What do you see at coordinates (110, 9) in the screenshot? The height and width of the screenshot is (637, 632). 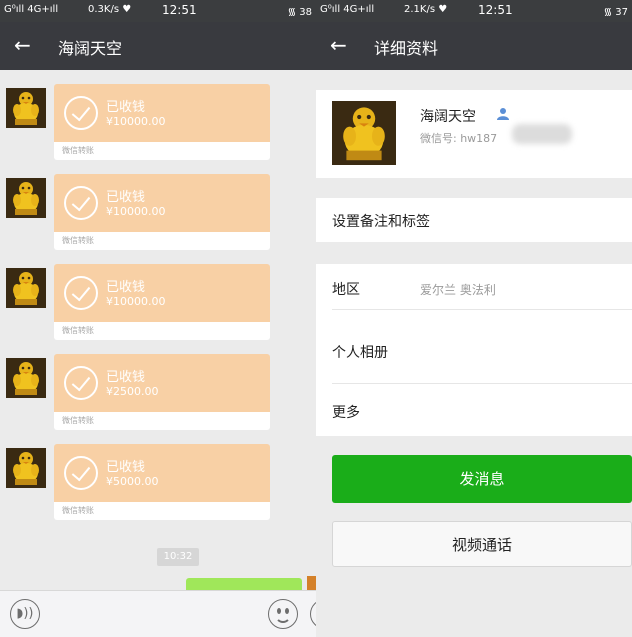 I see `network-speed: 0.3K/s ♥` at bounding box center [110, 9].